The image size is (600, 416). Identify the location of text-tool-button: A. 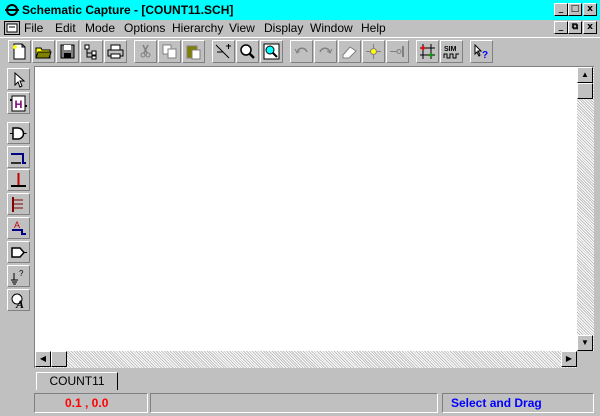
(18, 300).